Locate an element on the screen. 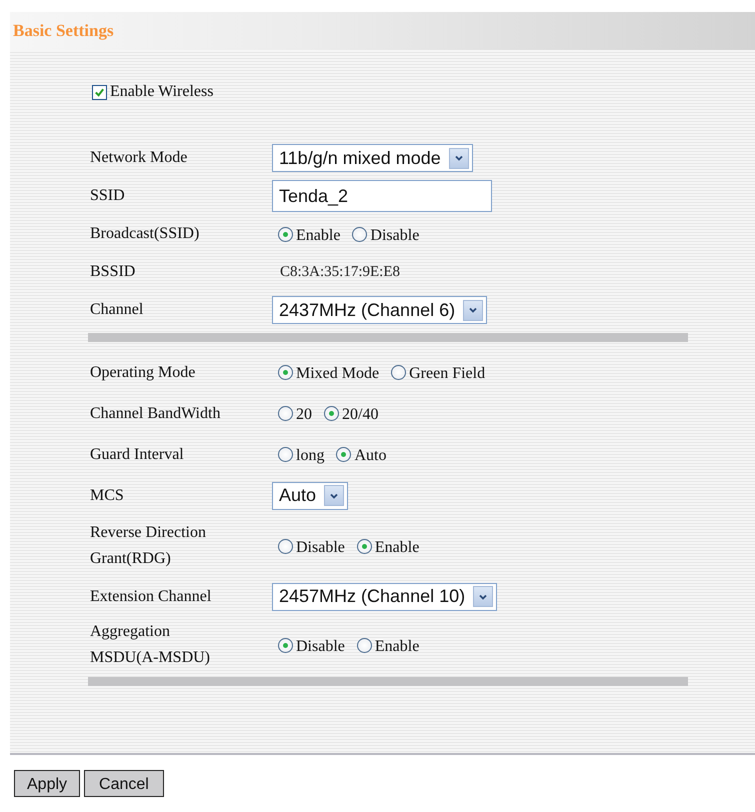 This screenshot has height=812, width=755. field-label: Channel is located at coordinates (117, 310).